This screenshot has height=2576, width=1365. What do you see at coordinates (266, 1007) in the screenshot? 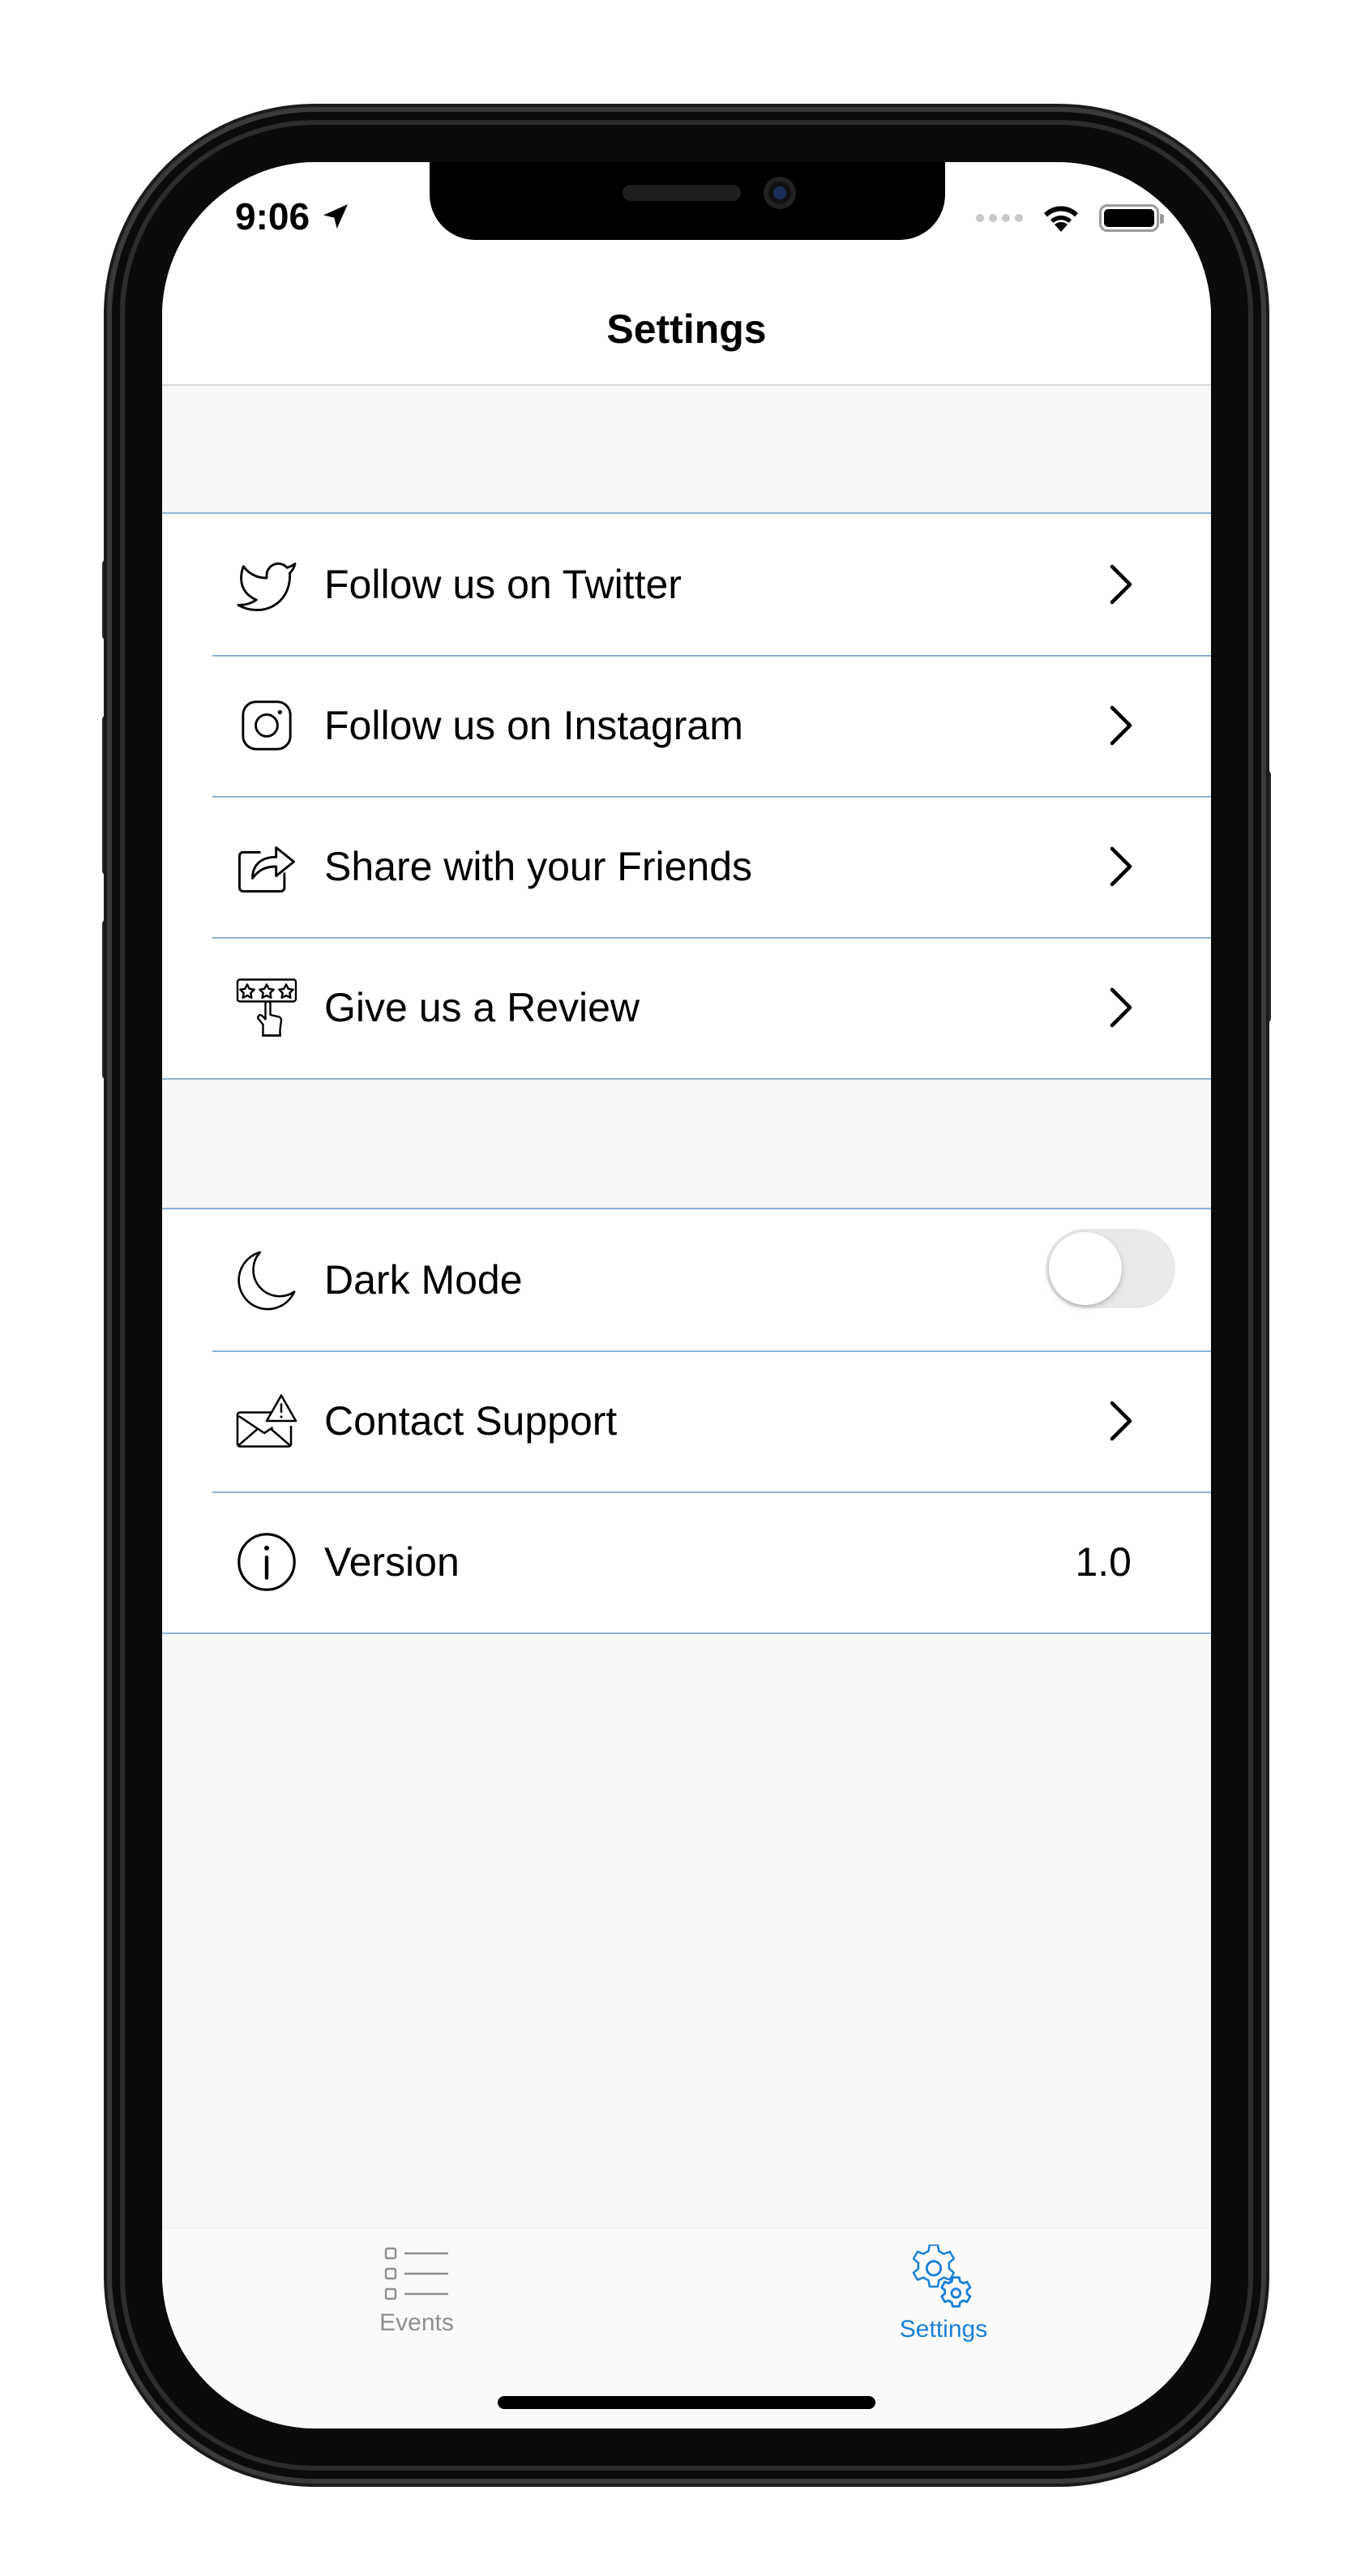
I see `review-stars-icon` at bounding box center [266, 1007].